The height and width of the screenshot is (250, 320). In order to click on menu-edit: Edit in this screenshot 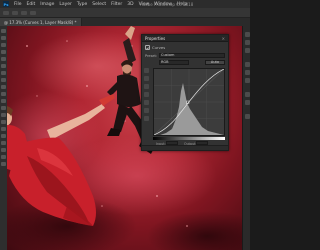, I will do `click(31, 4)`.